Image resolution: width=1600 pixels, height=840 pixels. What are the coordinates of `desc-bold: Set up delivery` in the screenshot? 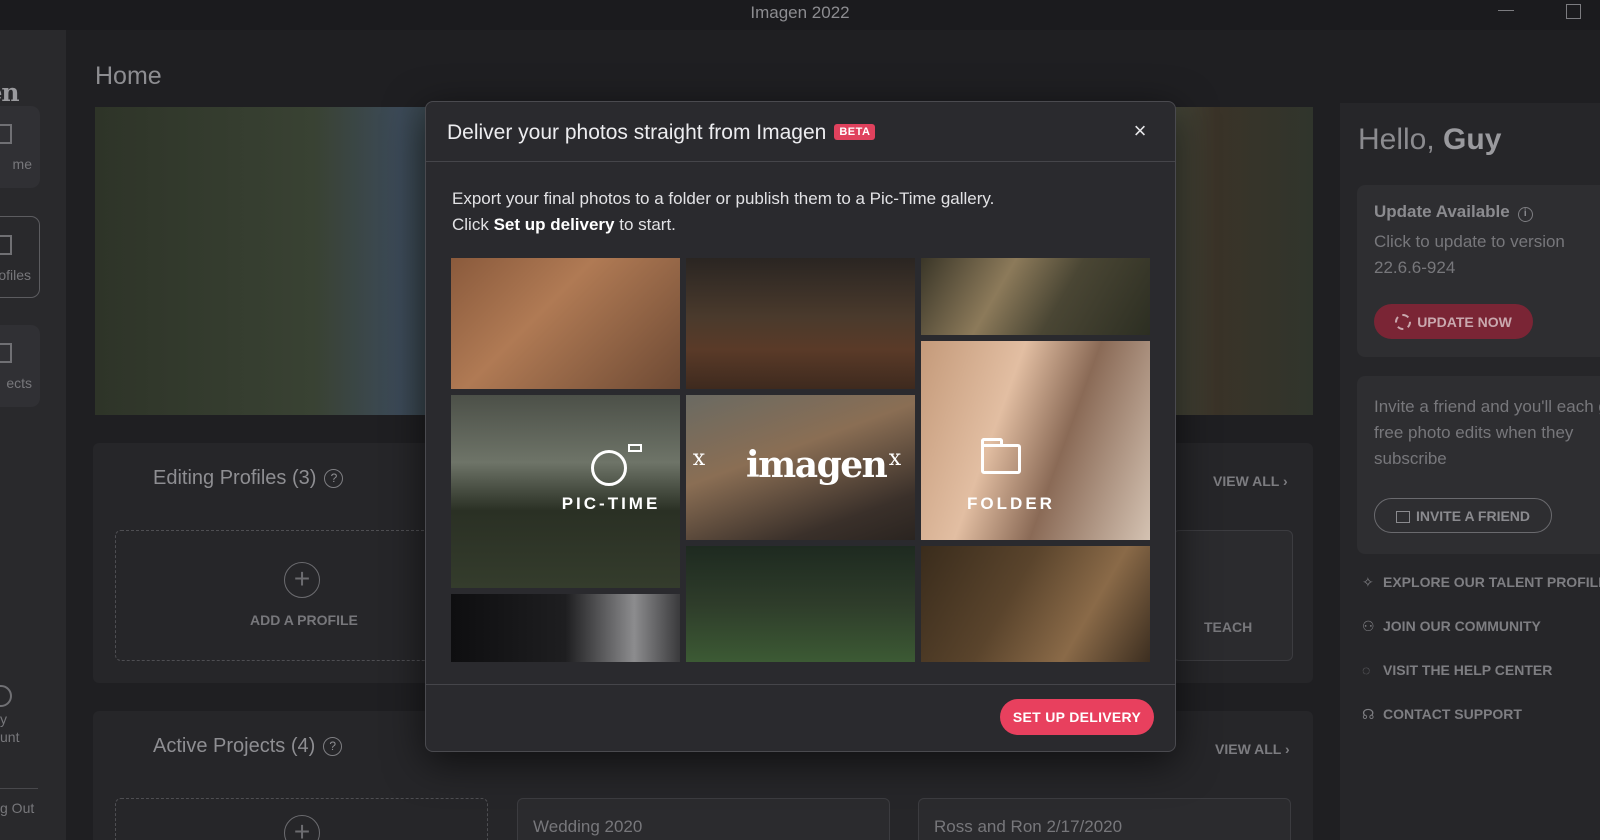 It's located at (554, 224).